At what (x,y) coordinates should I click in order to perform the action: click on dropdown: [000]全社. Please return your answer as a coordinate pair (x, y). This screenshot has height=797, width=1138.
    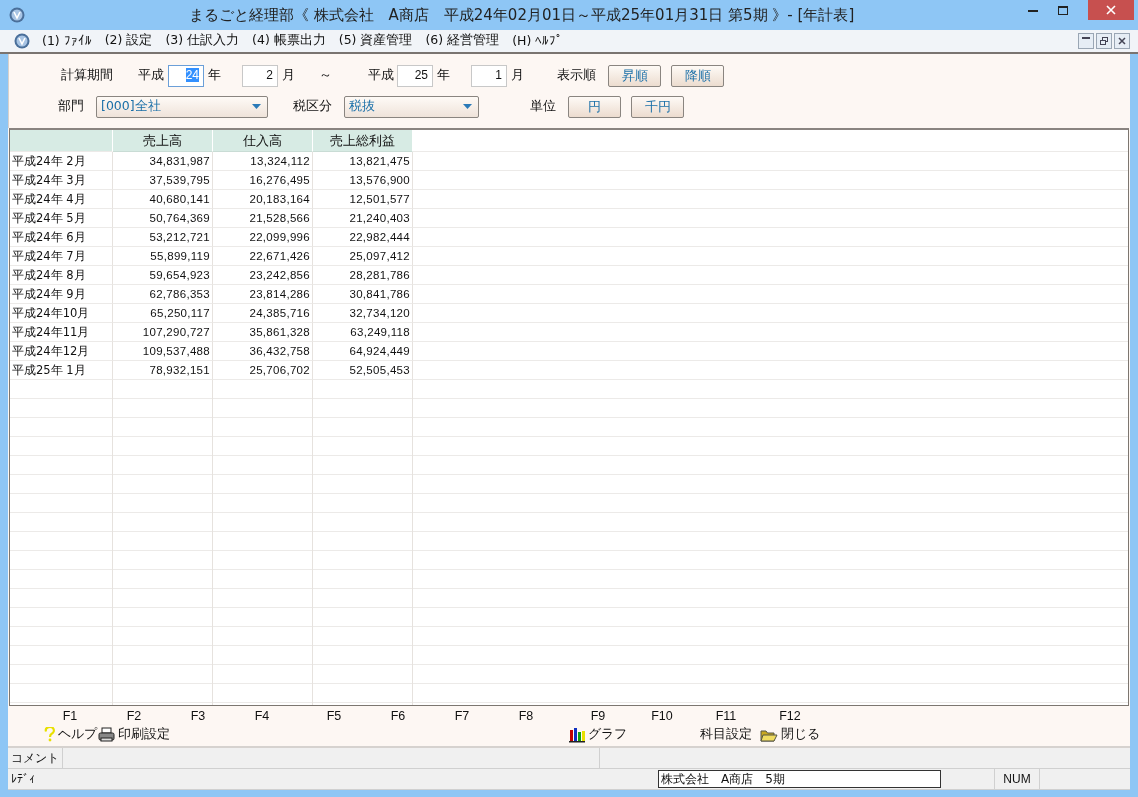
    Looking at the image, I should click on (182, 106).